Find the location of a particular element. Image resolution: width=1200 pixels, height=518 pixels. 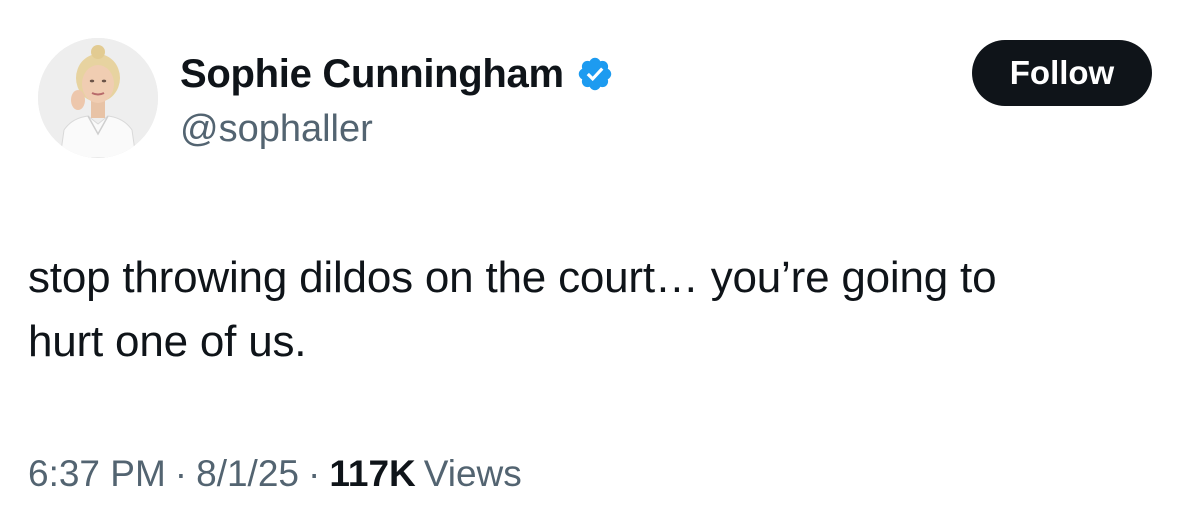

timestamp-date: 8/1/25 is located at coordinates (247, 474).